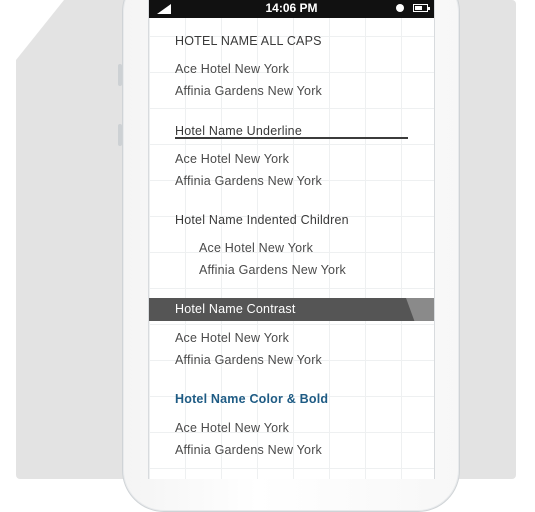 The width and height of the screenshot is (535, 512). Describe the element at coordinates (400, 8) in the screenshot. I see `clock-icon` at that location.